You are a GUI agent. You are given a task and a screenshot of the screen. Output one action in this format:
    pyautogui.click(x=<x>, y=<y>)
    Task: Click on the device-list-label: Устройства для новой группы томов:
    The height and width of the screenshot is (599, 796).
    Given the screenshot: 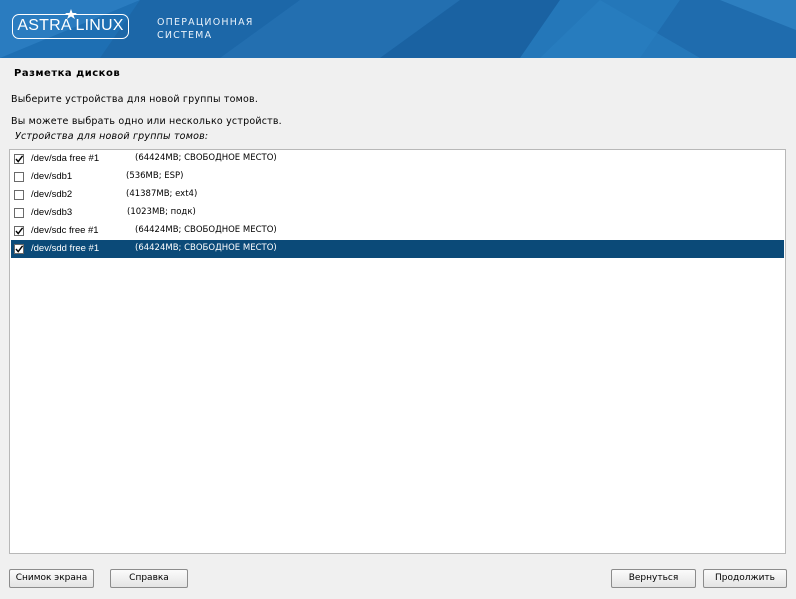 What is the action you would take?
    pyautogui.click(x=112, y=136)
    